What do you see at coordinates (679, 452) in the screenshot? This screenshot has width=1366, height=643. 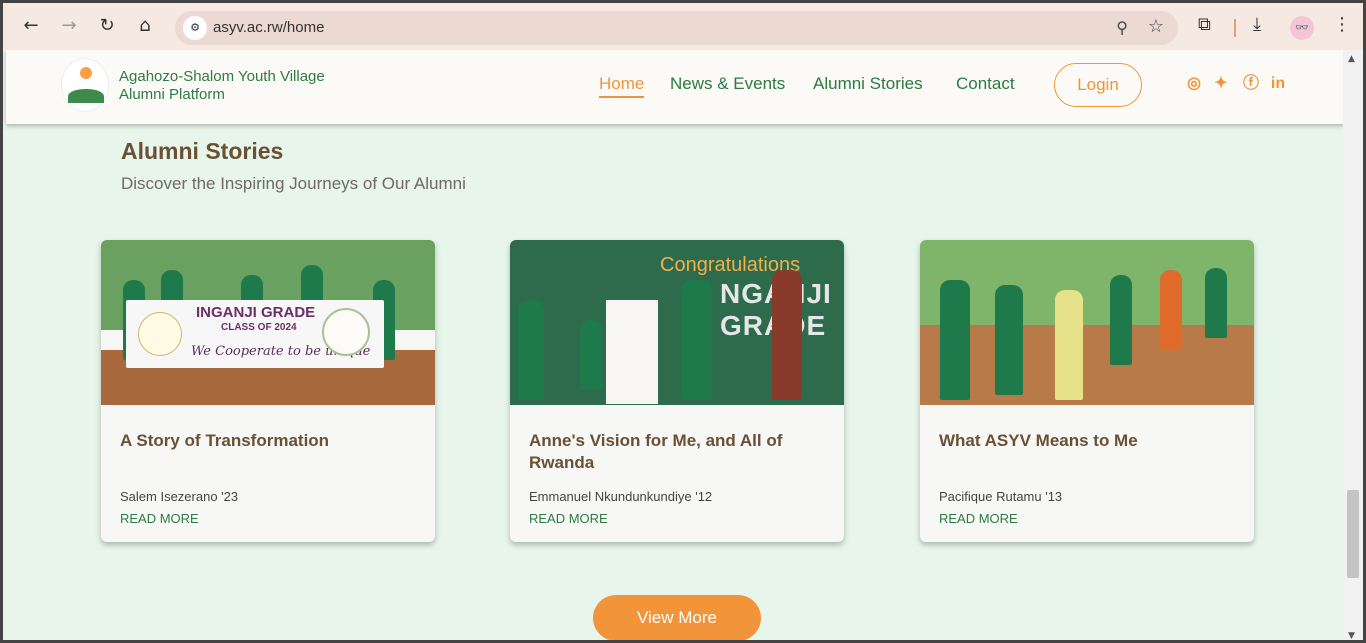 I see `story-title: Anne's Vision for Me, and All of Rwanda` at bounding box center [679, 452].